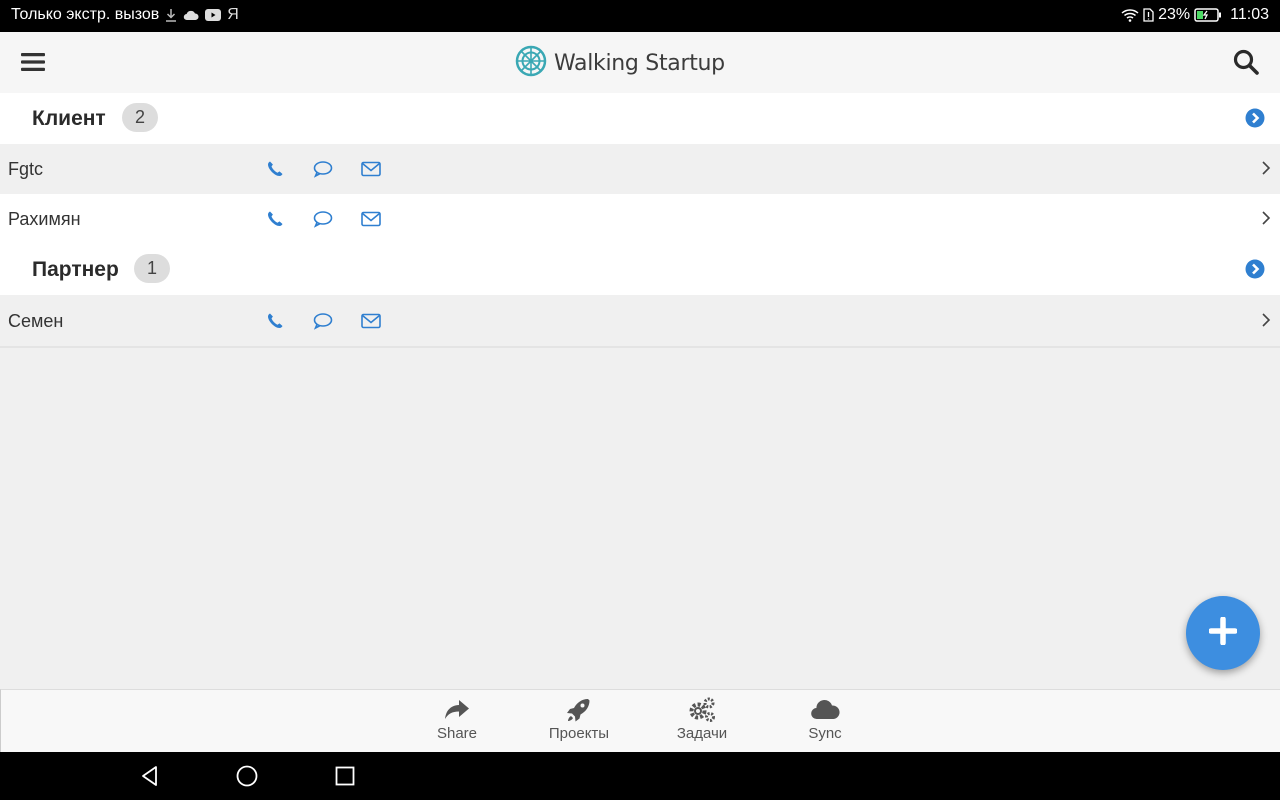 This screenshot has width=1280, height=800. What do you see at coordinates (457, 733) in the screenshot?
I see `tab-label: Share` at bounding box center [457, 733].